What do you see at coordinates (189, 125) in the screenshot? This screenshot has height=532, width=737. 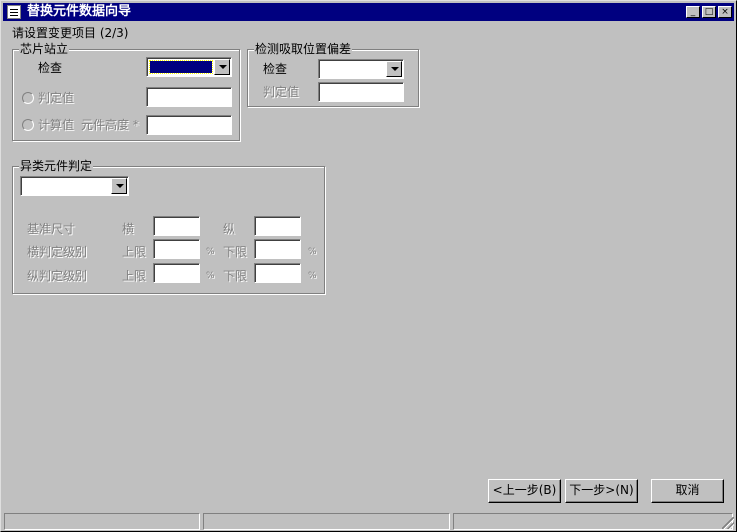 I see `part-height-input` at bounding box center [189, 125].